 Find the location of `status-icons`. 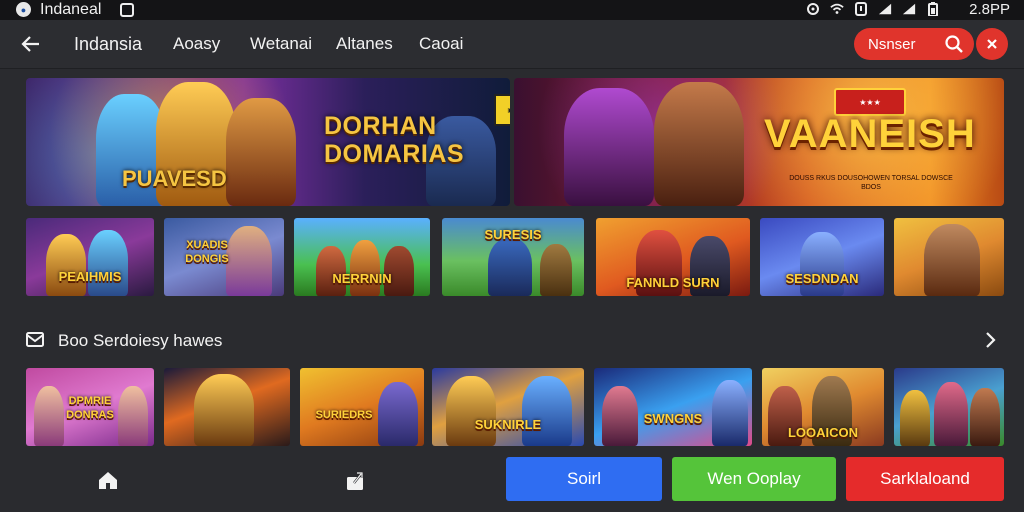

status-icons is located at coordinates (873, 9).